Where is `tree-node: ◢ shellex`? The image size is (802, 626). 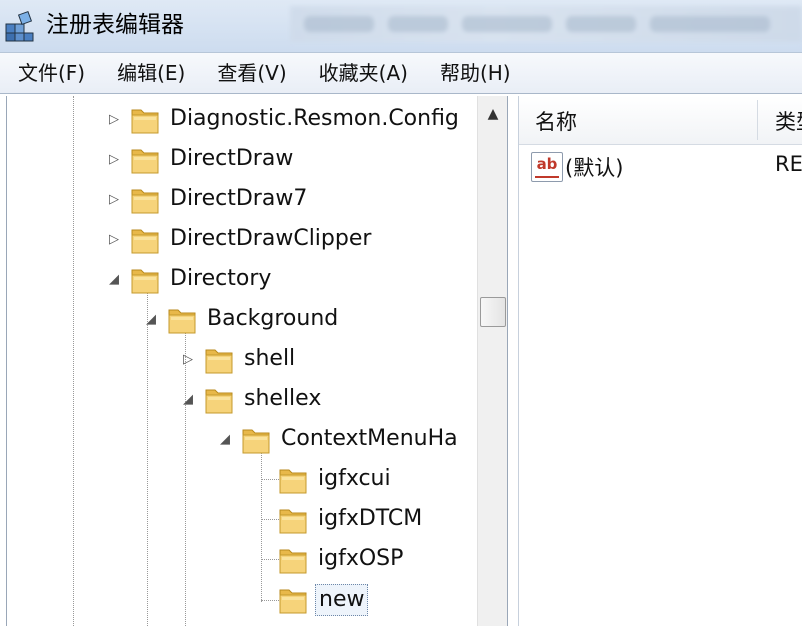
tree-node: ◢ shellex is located at coordinates (242, 400).